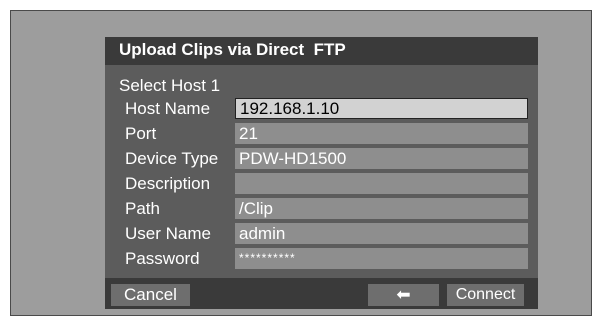 This screenshot has width=604, height=326. Describe the element at coordinates (381, 108) in the screenshot. I see `host-name-field: 192.168.1.10` at that location.